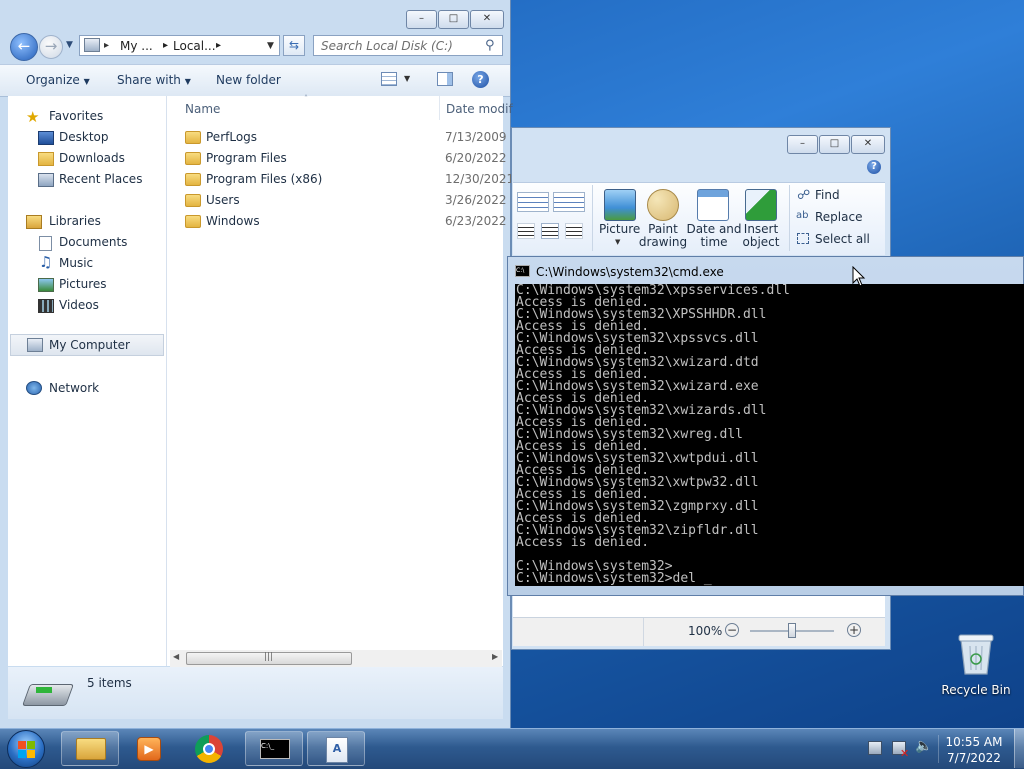  What do you see at coordinates (663, 205) in the screenshot?
I see `paint-palette-icon` at bounding box center [663, 205].